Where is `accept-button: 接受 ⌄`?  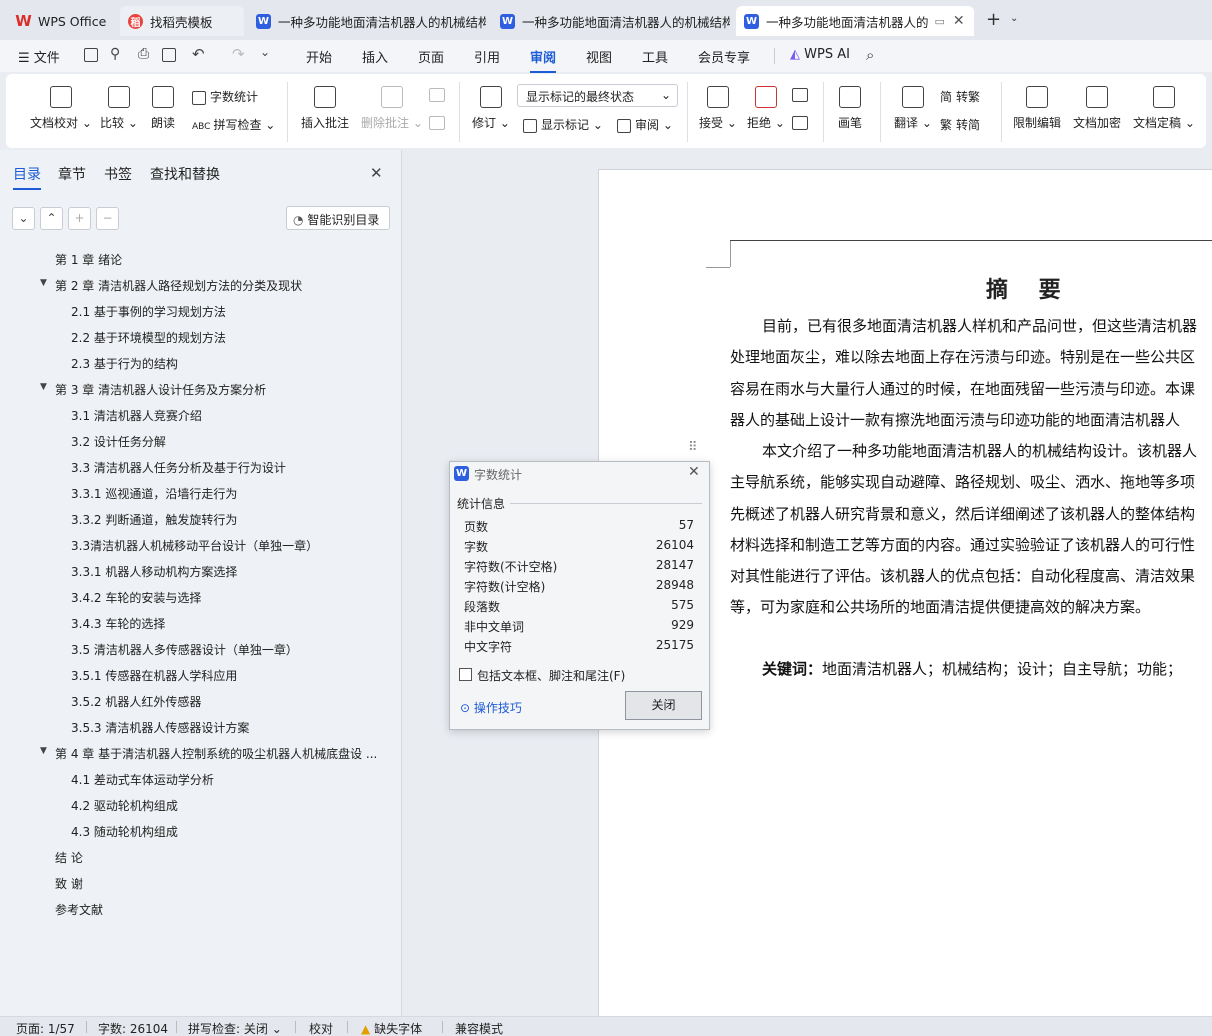 accept-button: 接受 ⌄ is located at coordinates (718, 108).